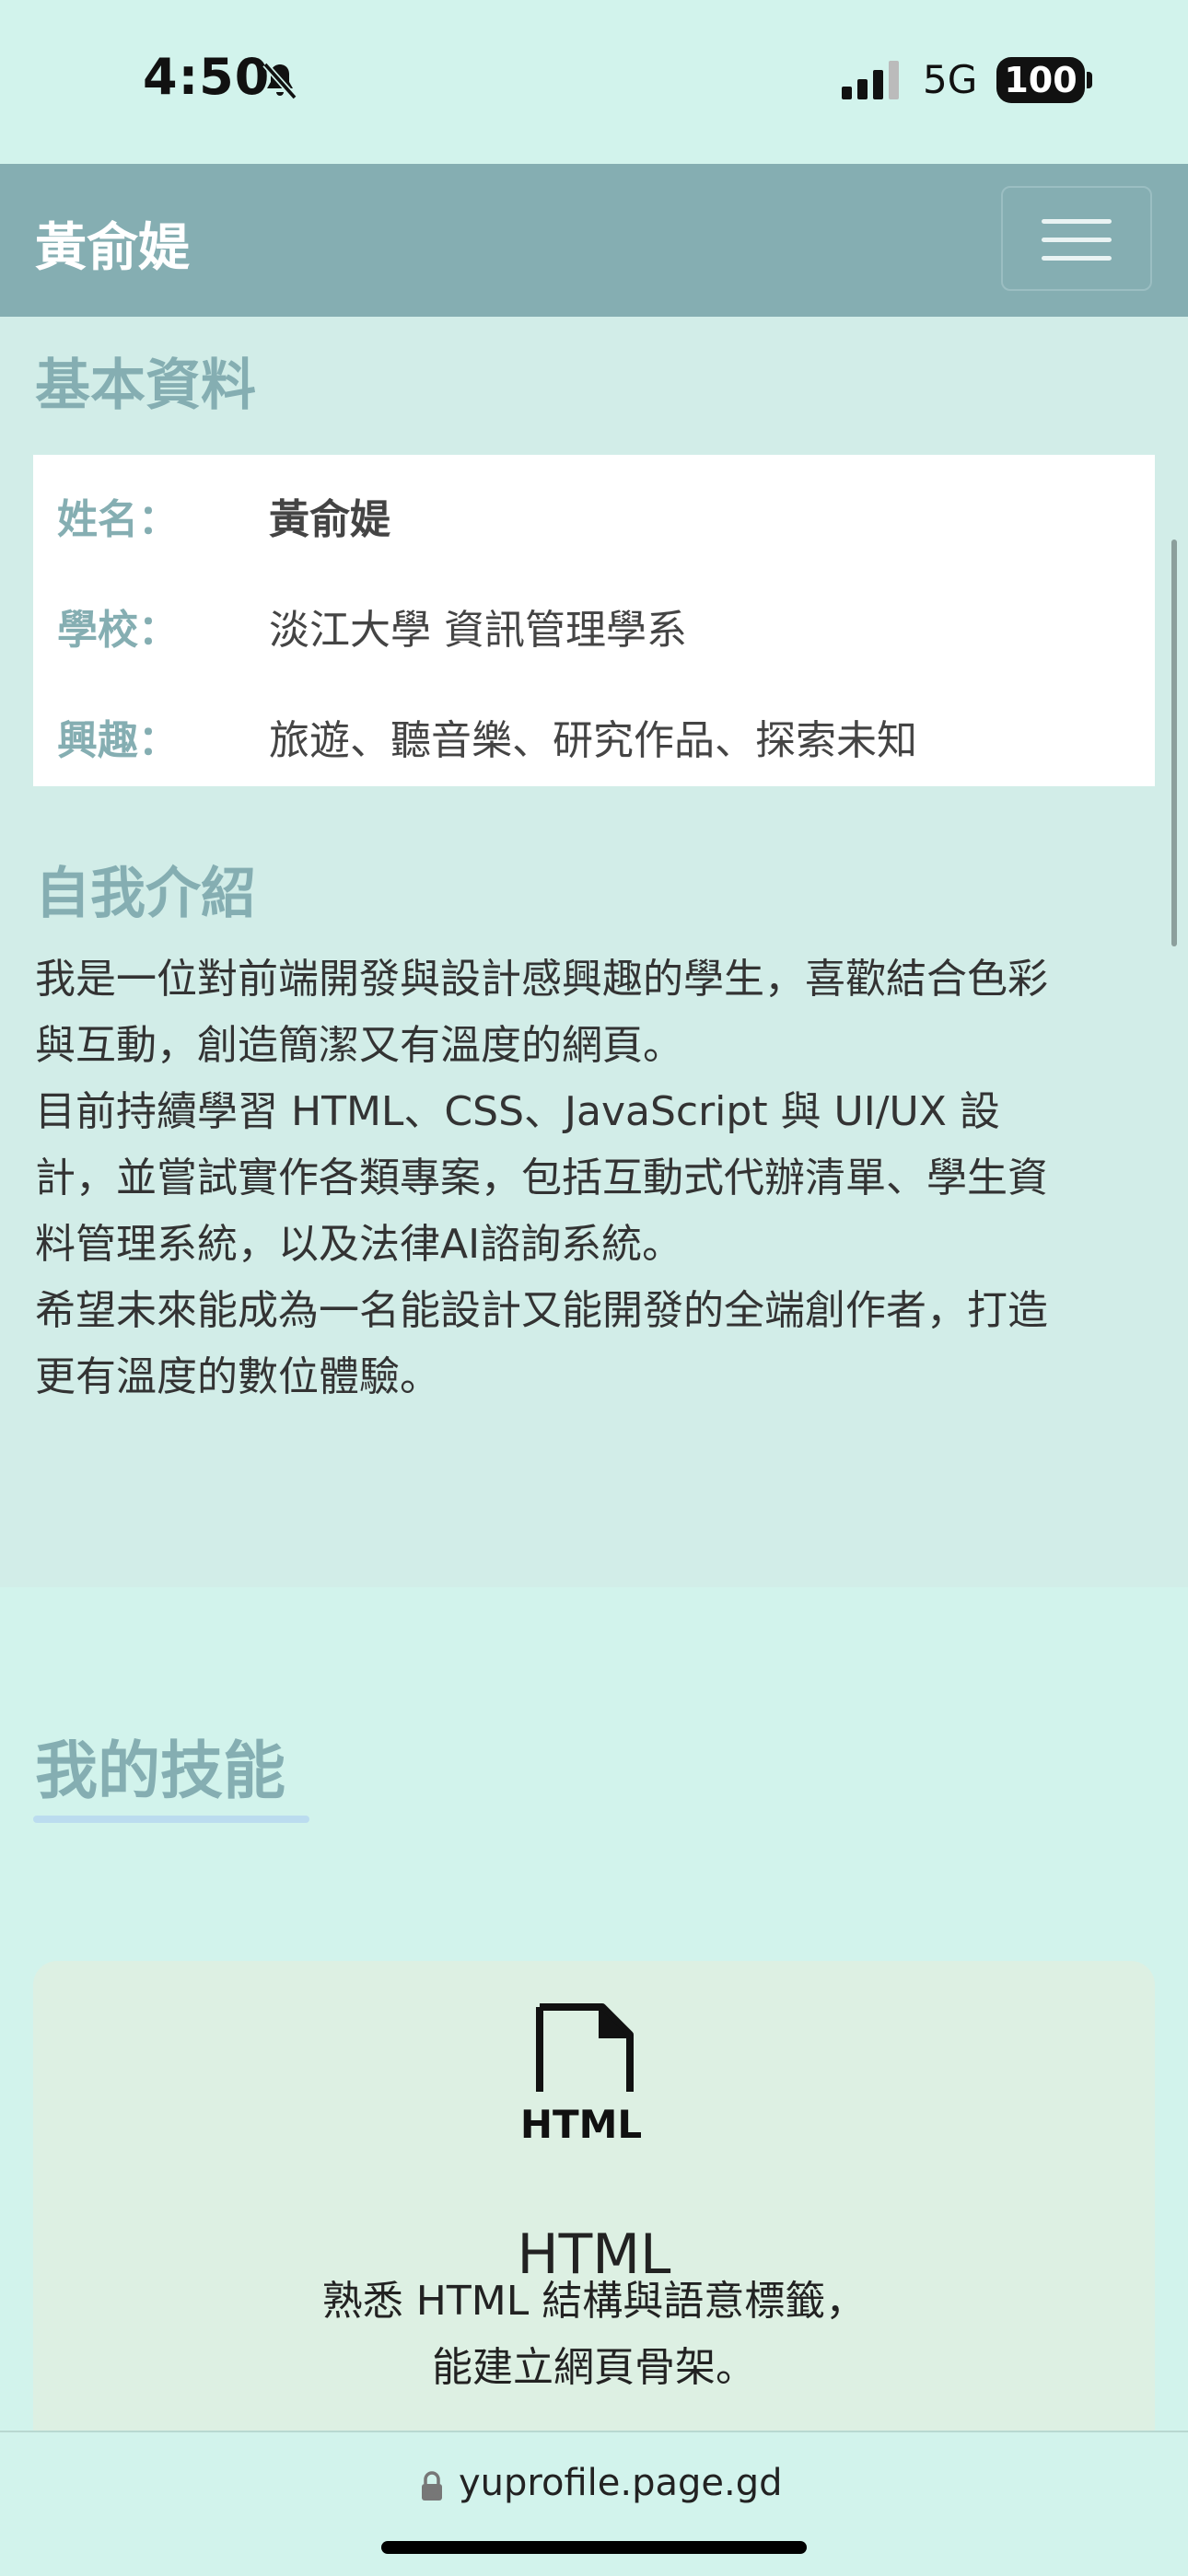 The image size is (1188, 2576). Describe the element at coordinates (541, 1178) in the screenshot. I see `intro-line: 計，並嘗試實作各類專案，包括互動式代辦清單、學生資` at that location.